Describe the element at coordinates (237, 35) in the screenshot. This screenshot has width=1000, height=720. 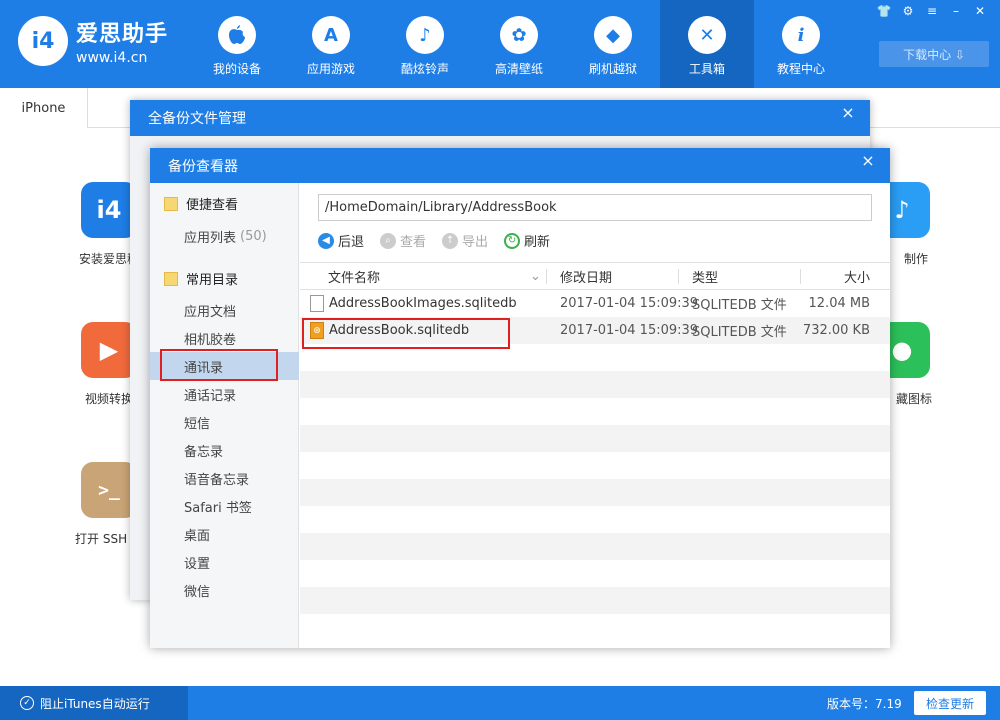
I see `apple-icon` at that location.